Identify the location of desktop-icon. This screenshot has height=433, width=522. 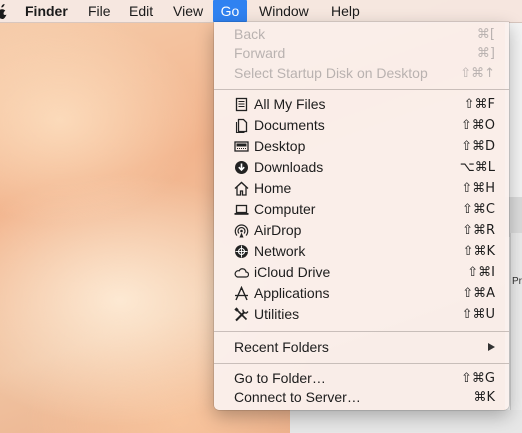
(241, 146).